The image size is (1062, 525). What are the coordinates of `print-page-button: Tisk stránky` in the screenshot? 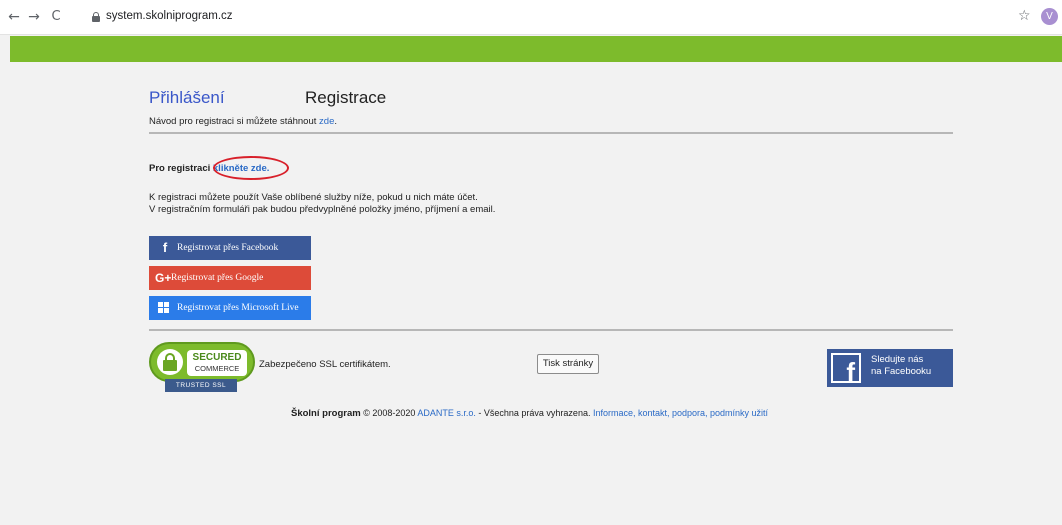 It's located at (568, 364).